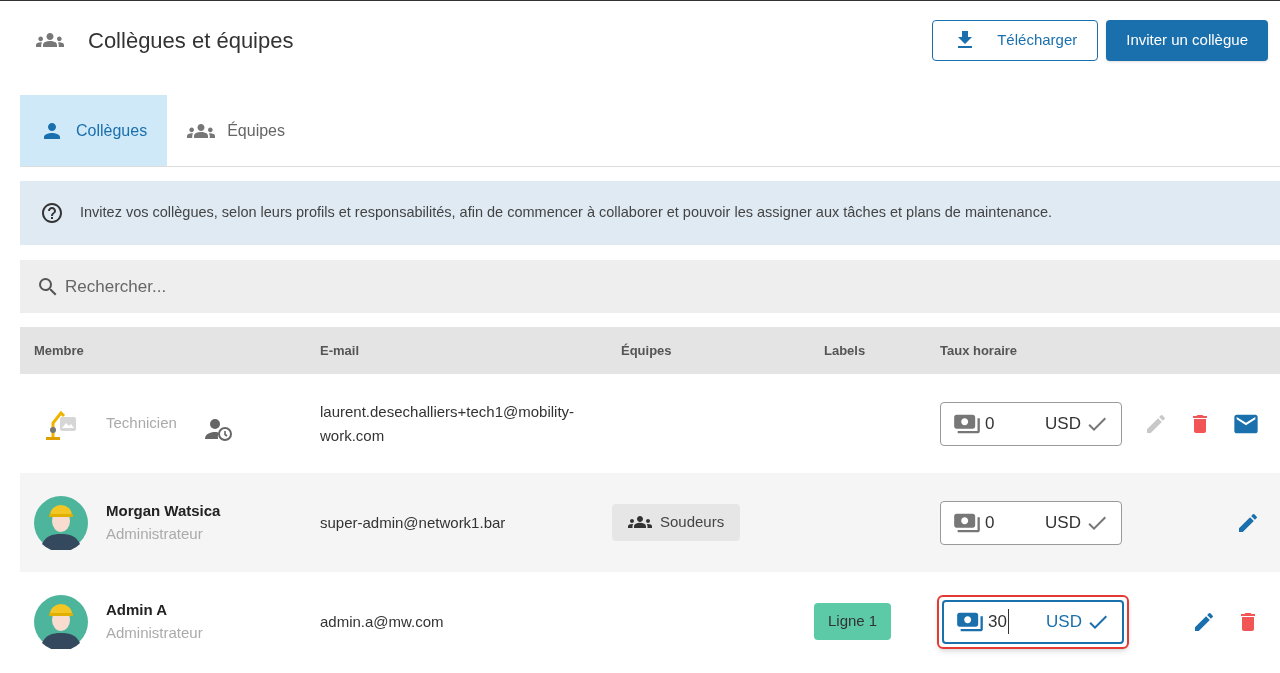 This screenshot has height=673, width=1280. Describe the element at coordinates (382, 621) in the screenshot. I see `member-email: admin.a@mw.com` at that location.